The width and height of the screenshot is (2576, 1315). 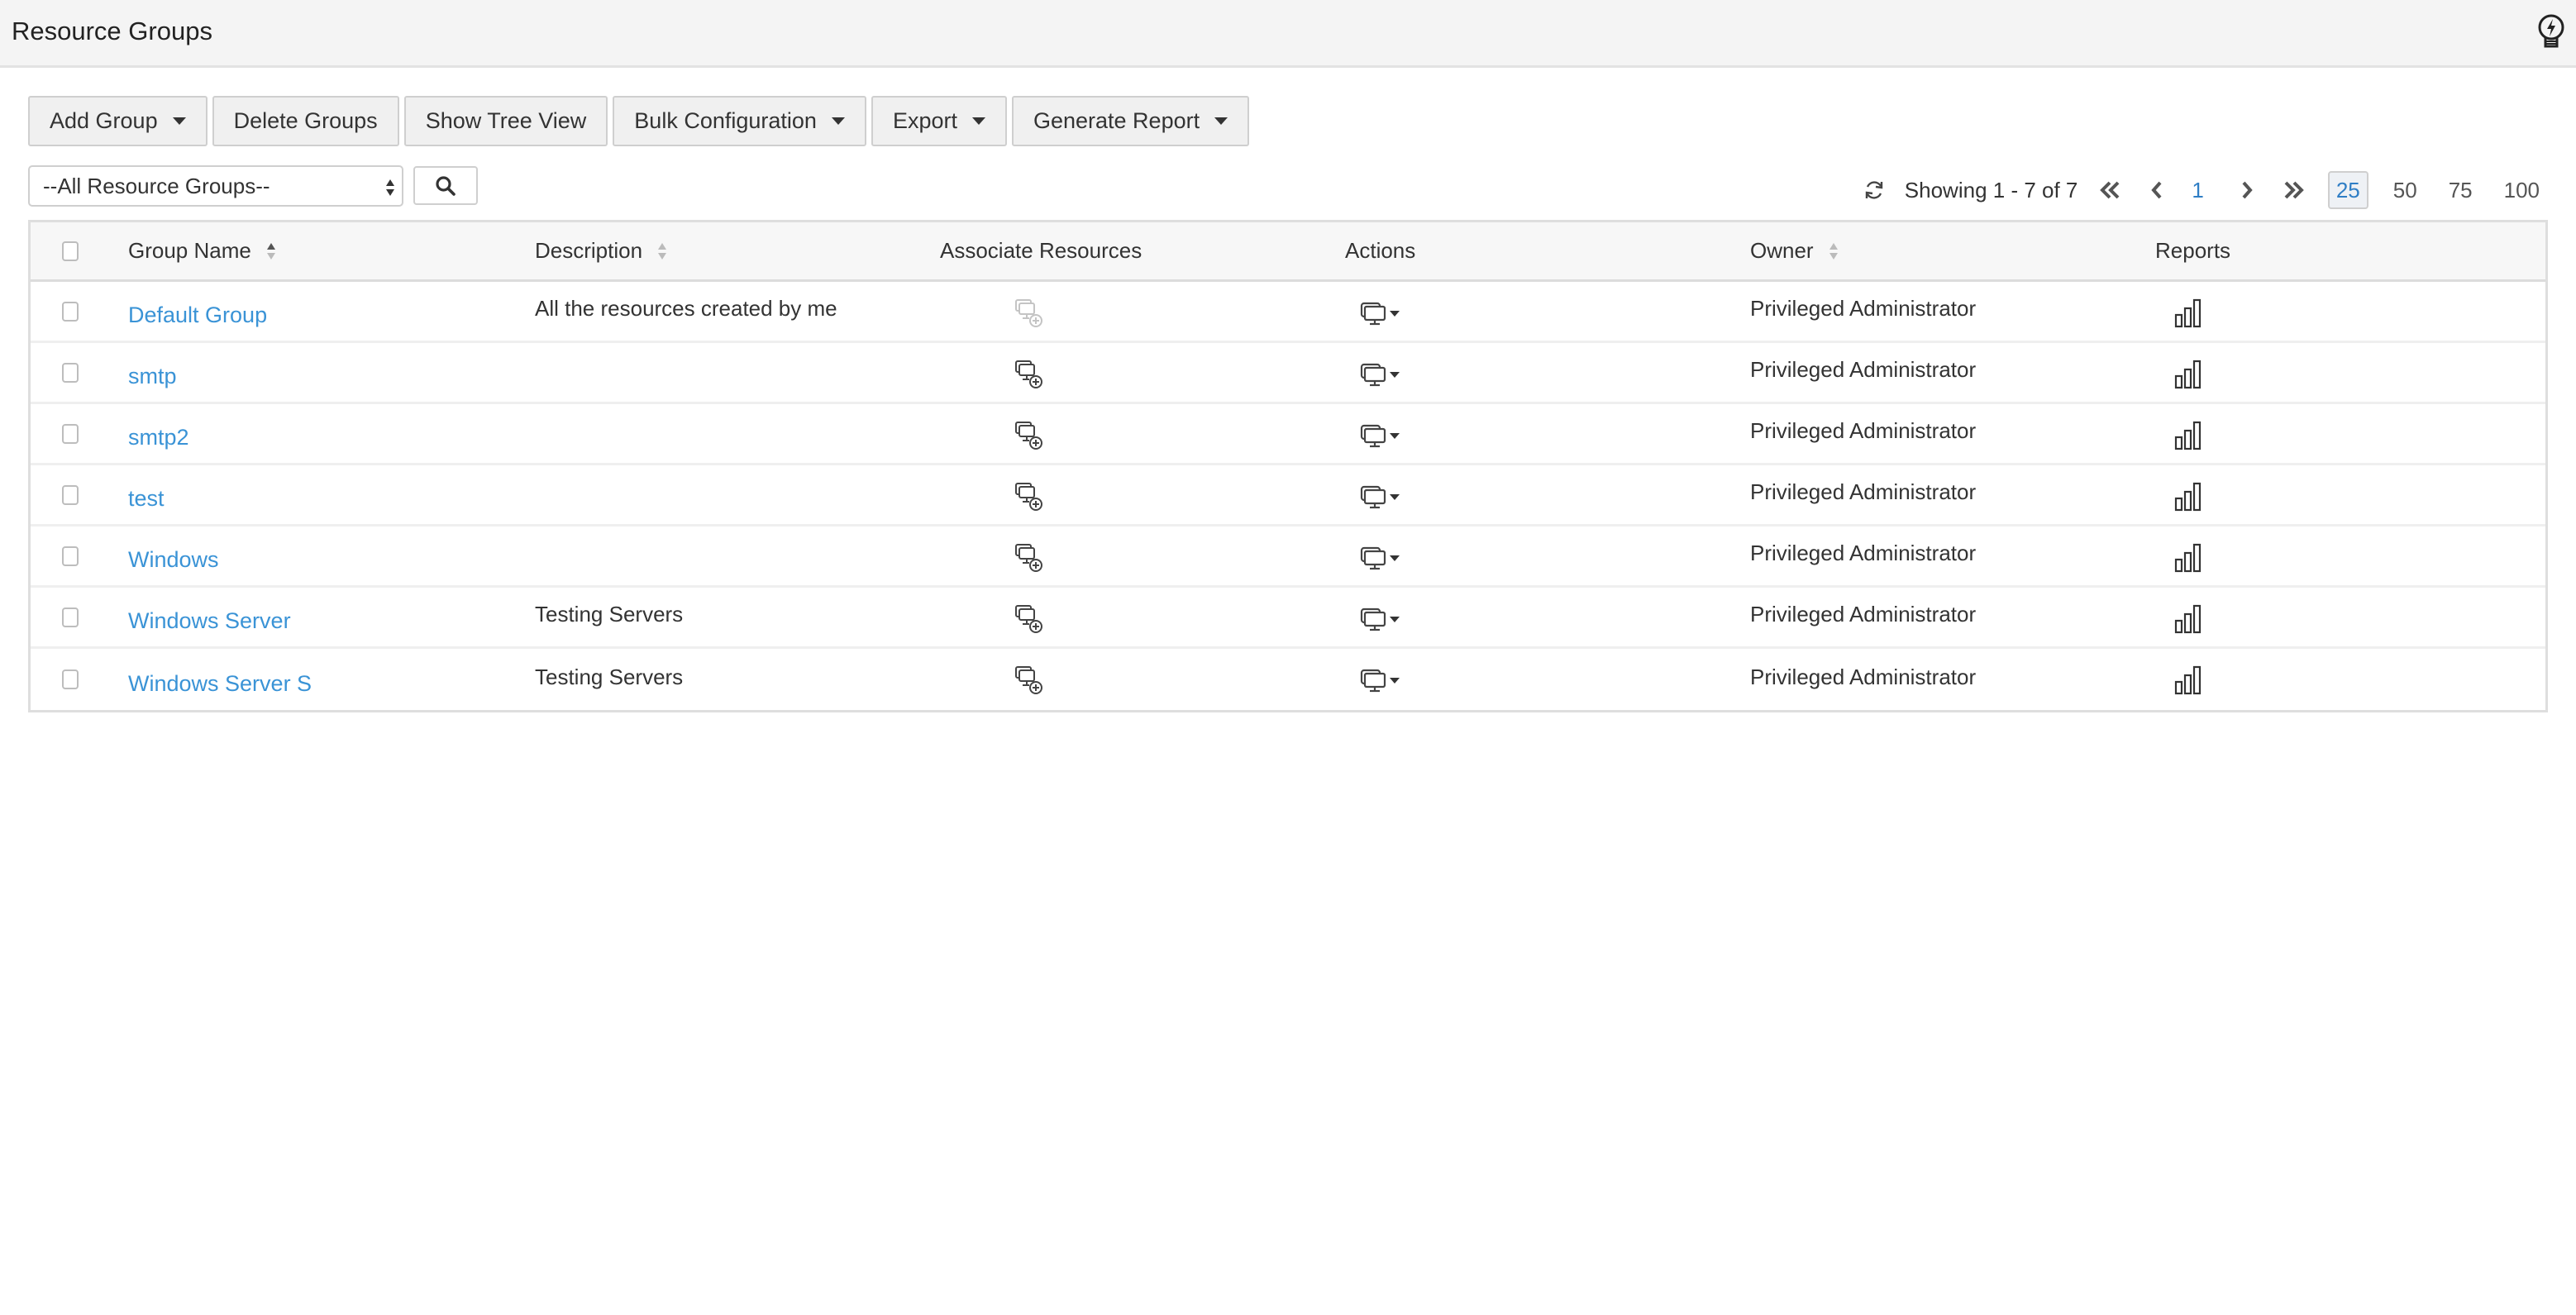 I want to click on group-description: Testing Servers, so click(x=609, y=677).